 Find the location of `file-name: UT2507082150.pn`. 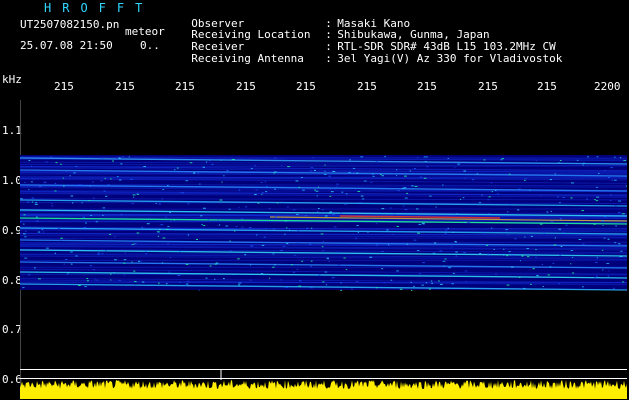

file-name: UT2507082150.pn is located at coordinates (70, 24).